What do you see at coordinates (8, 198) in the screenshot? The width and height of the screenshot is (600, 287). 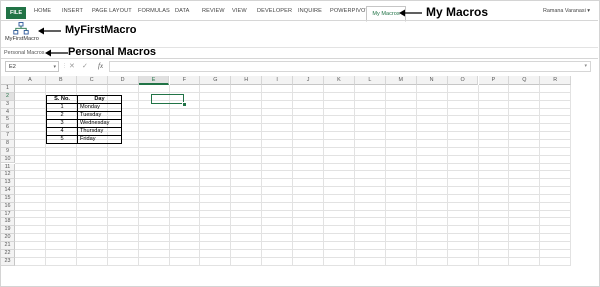 I see `row-header-15: 15` at bounding box center [8, 198].